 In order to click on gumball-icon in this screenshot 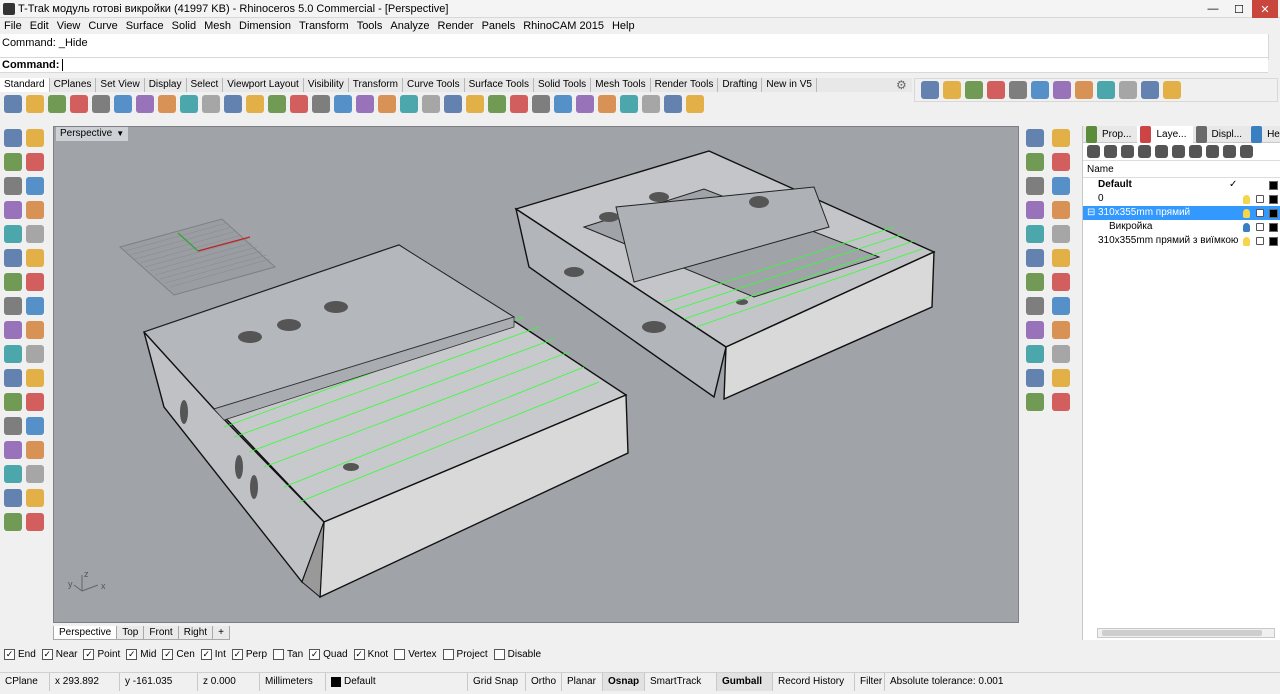, I will do `click(1062, 90)`.